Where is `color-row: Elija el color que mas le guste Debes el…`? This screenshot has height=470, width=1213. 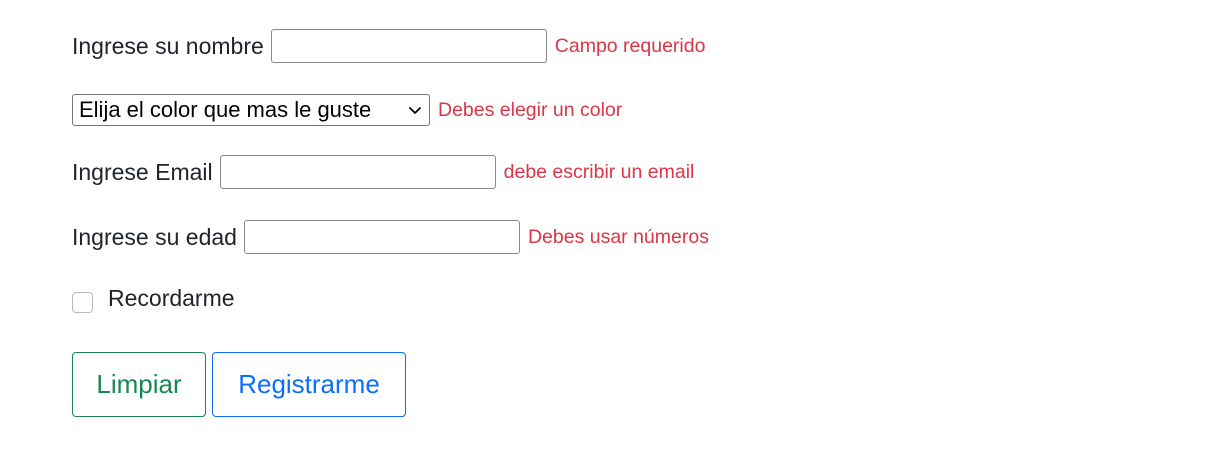
color-row: Elija el color que mas le guste Debes el… is located at coordinates (347, 110).